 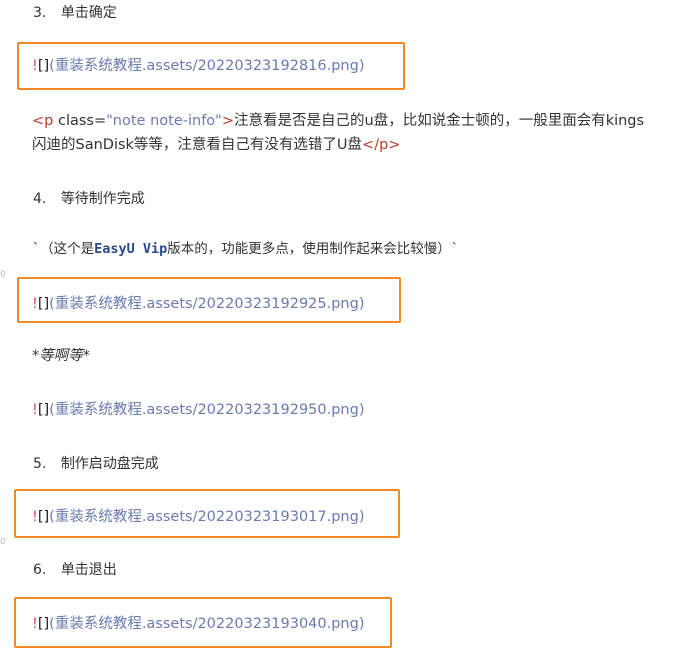 I want to click on step-number: 4., so click(x=40, y=199).